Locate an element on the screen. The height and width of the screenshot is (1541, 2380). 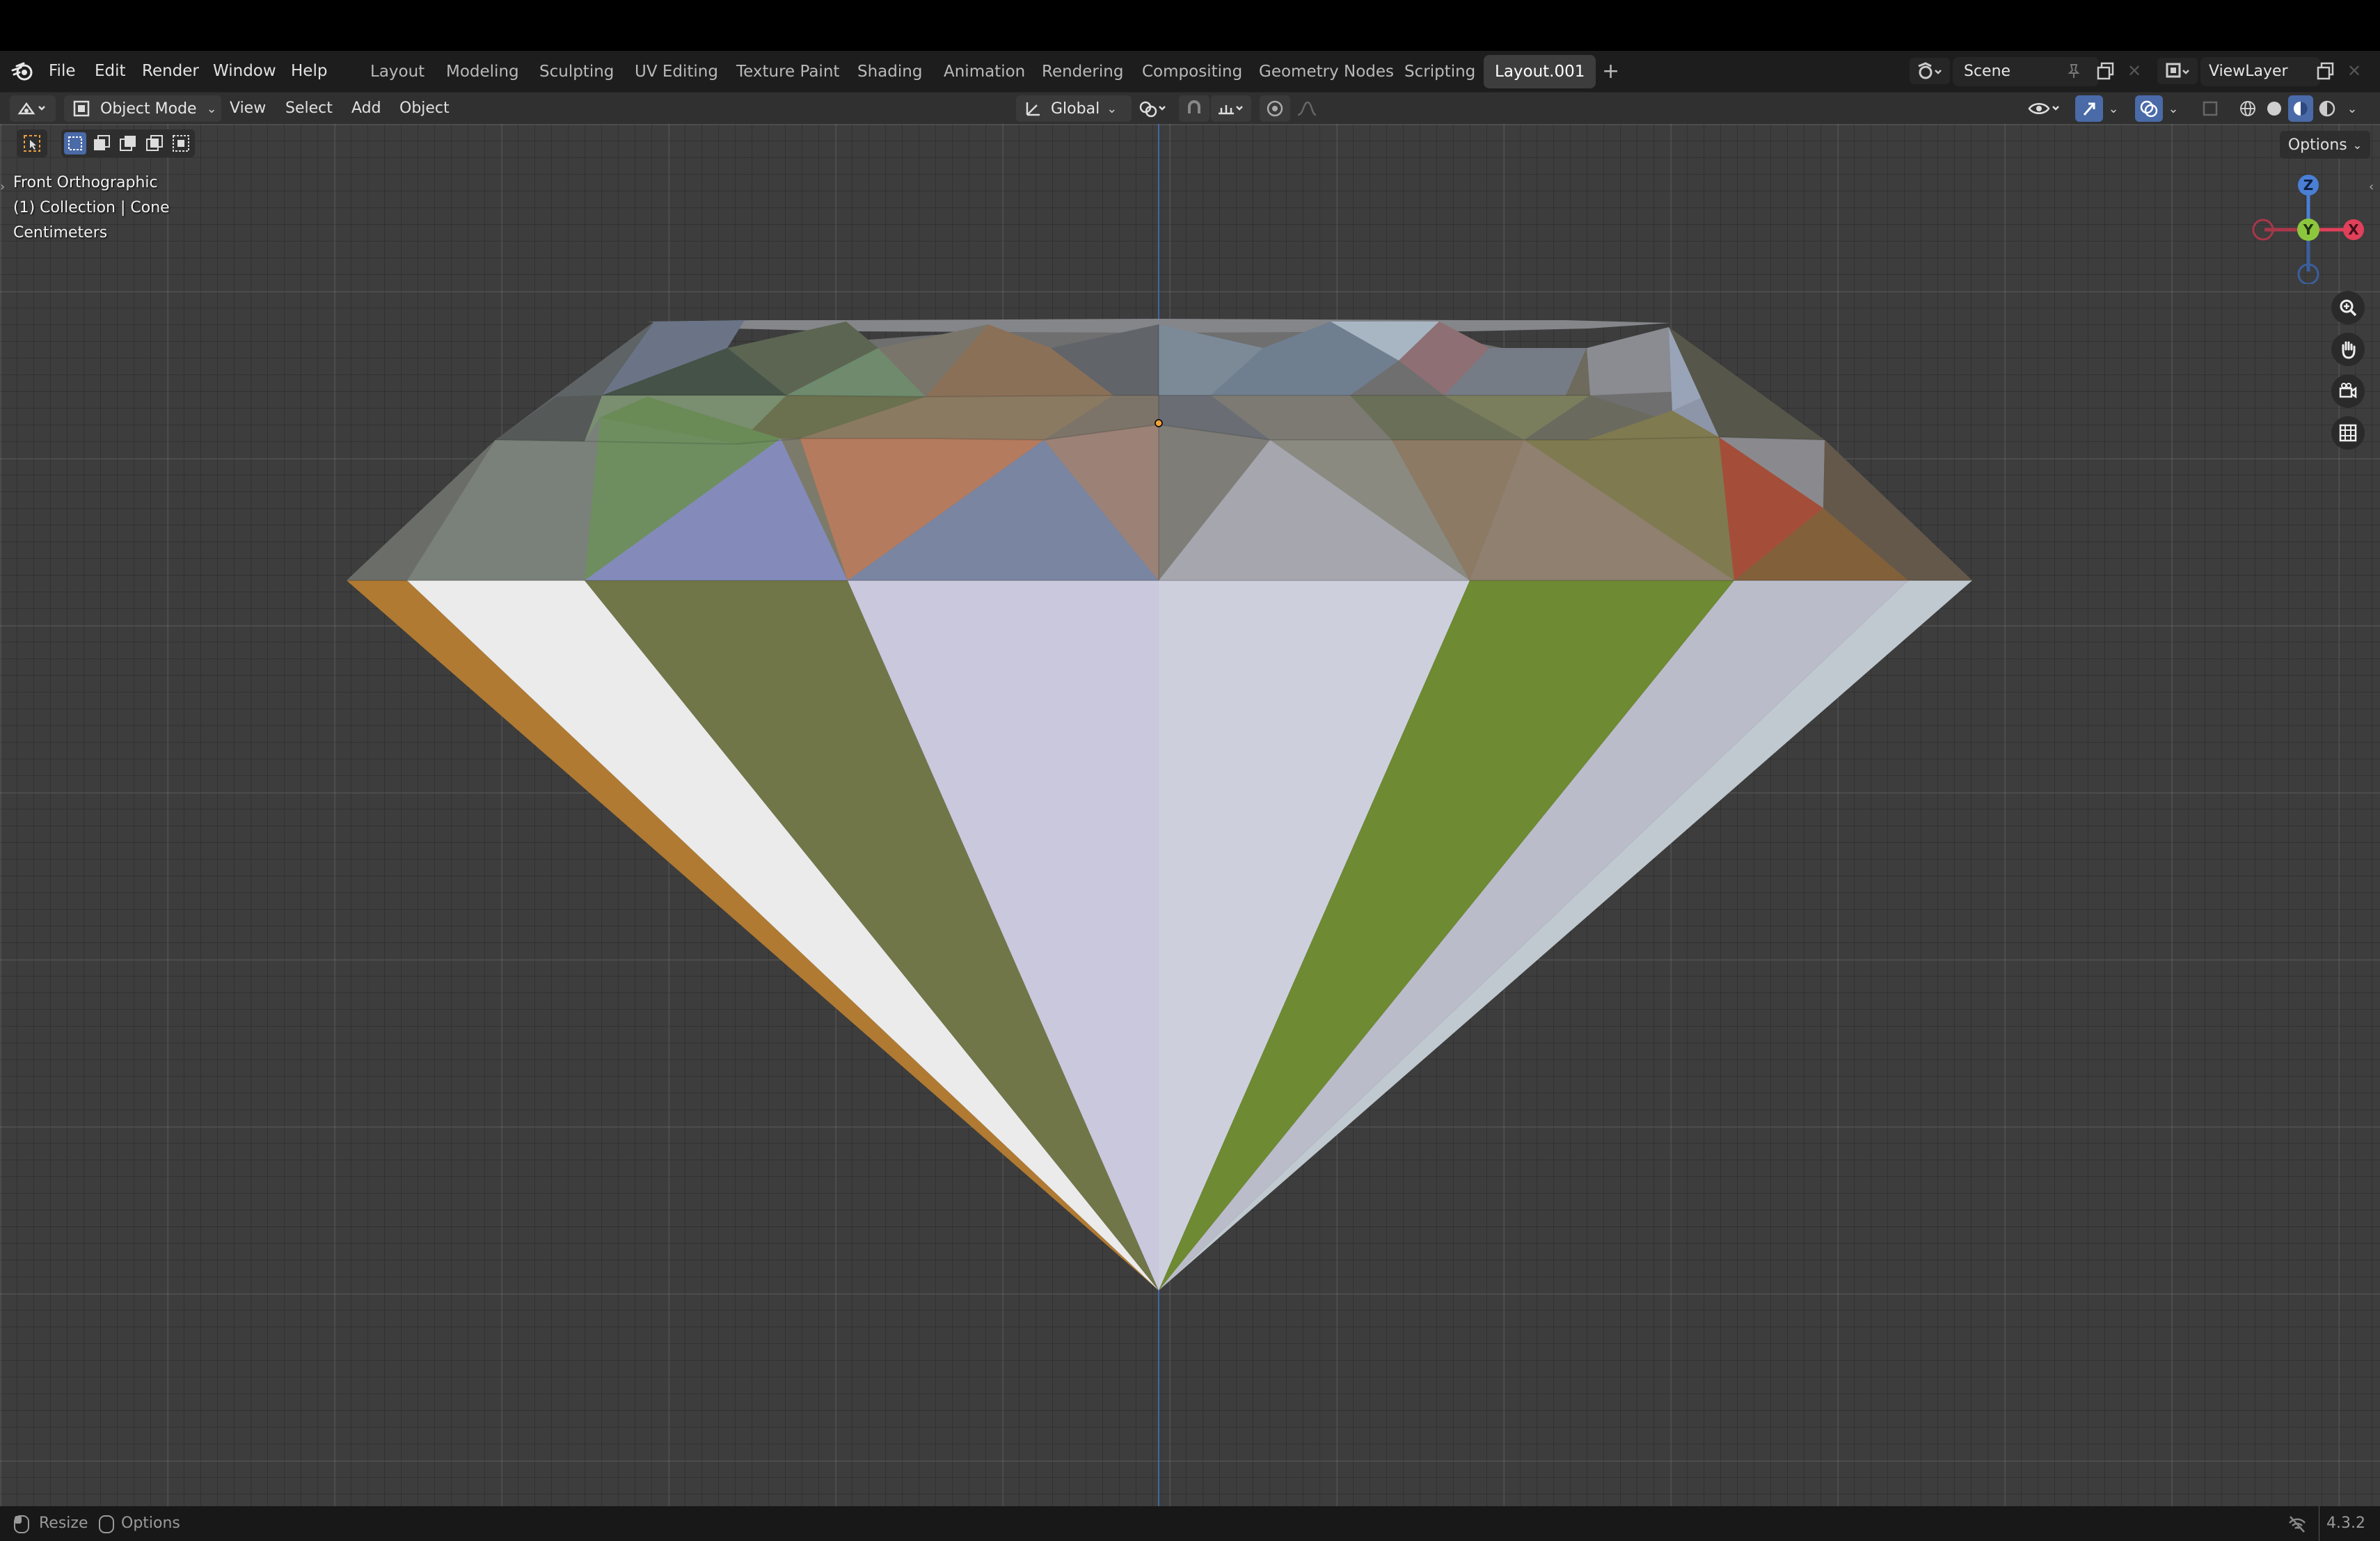
tab-texture-paint: Texture Paint is located at coordinates (787, 71).